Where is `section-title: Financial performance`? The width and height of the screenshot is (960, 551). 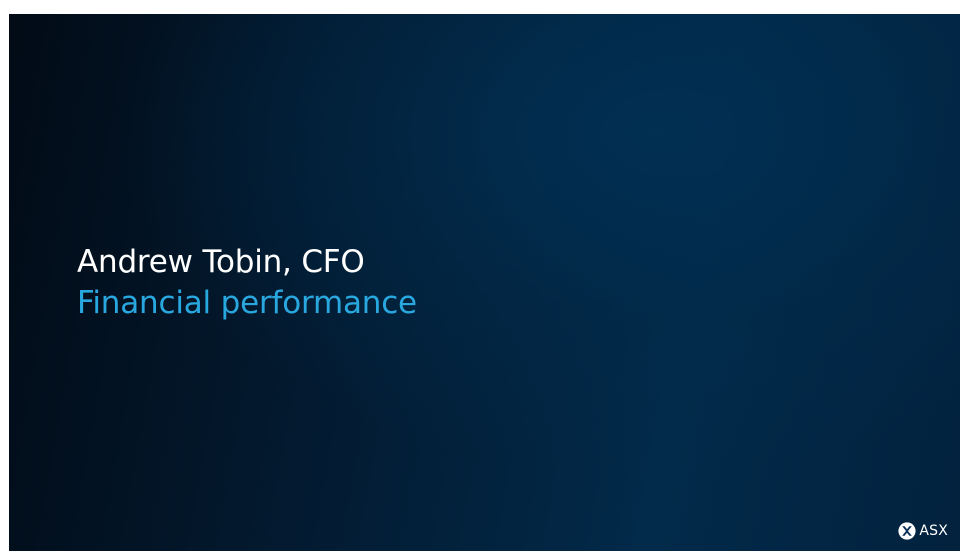
section-title: Financial performance is located at coordinates (247, 303).